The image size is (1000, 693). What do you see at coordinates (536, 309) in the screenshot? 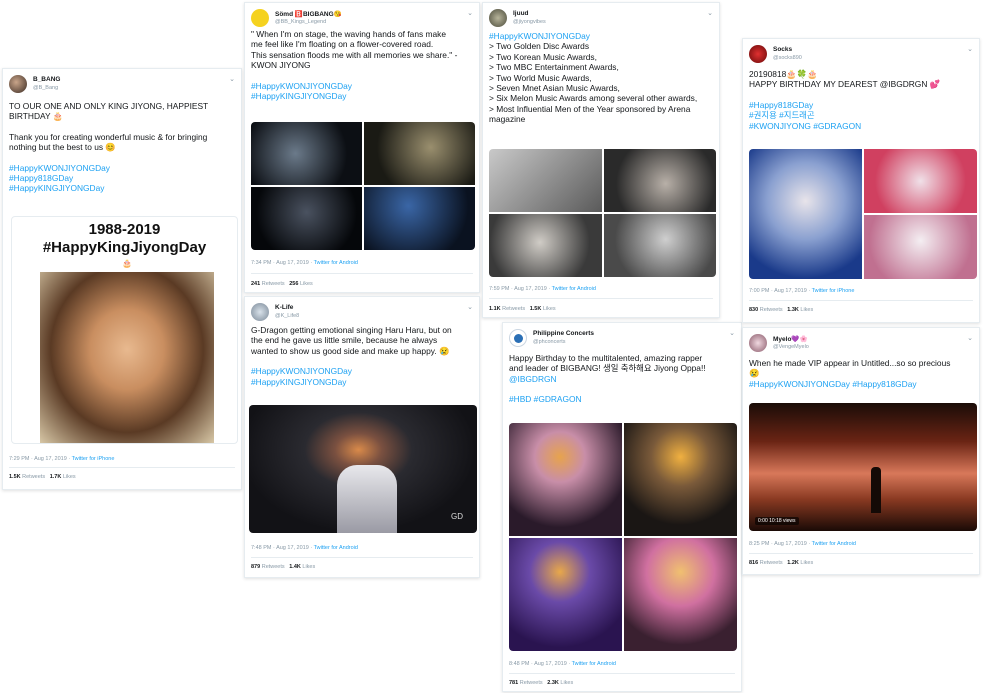
I see `like-count: 1.5K` at bounding box center [536, 309].